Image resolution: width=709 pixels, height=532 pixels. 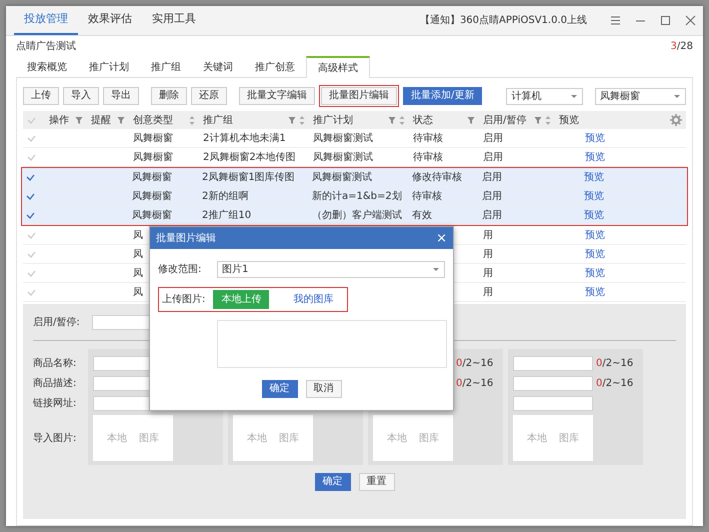 I want to click on dropdown: 凤舞橱窗, so click(x=640, y=96).